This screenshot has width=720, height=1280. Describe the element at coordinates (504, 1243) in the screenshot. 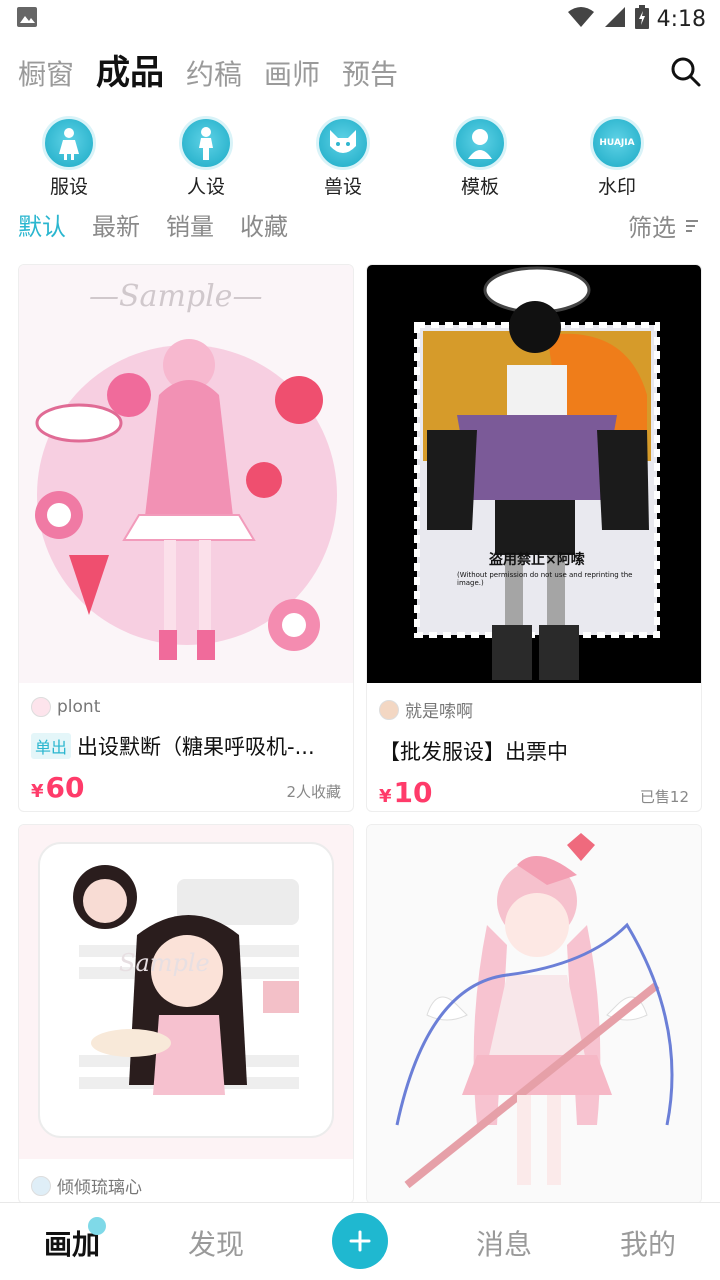

I see `nav-messages: 消息` at that location.